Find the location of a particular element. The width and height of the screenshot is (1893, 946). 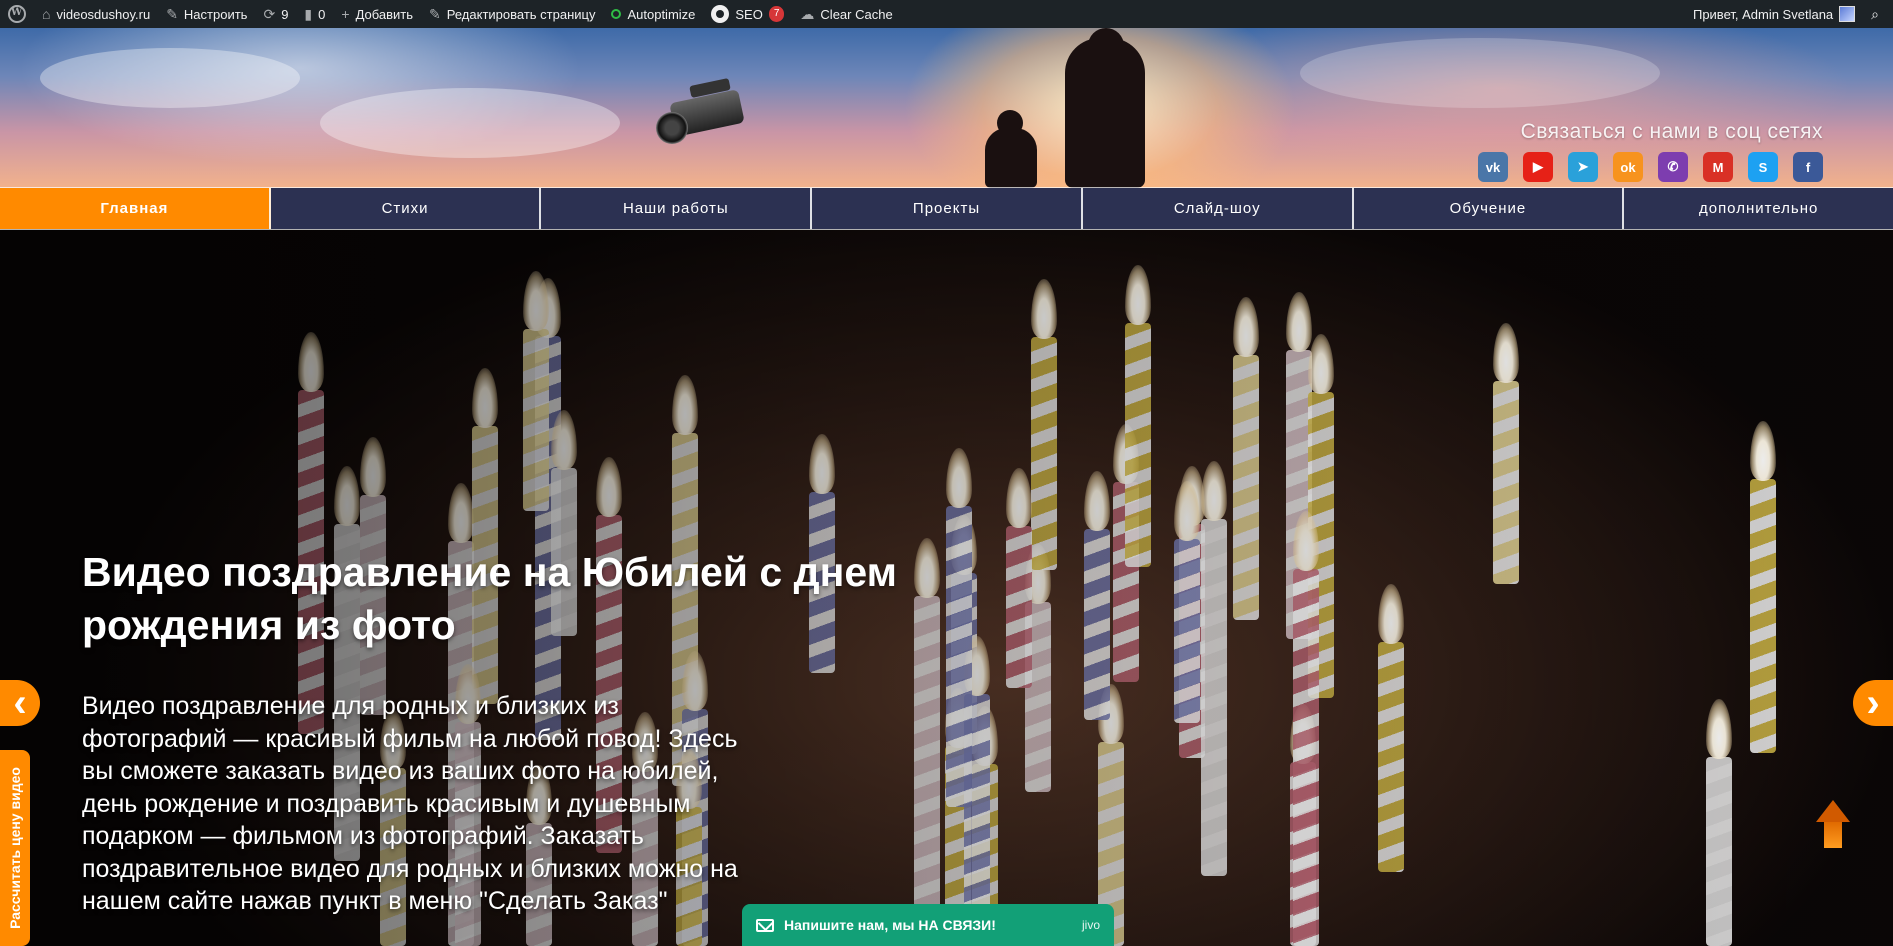

cache-icon: ☁ is located at coordinates (807, 14).